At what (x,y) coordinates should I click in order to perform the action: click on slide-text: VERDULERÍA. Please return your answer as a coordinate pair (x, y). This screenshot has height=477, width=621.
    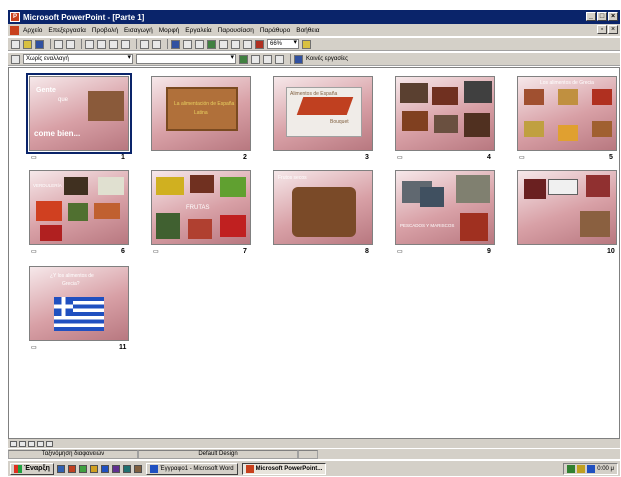
    Looking at the image, I should click on (47, 185).